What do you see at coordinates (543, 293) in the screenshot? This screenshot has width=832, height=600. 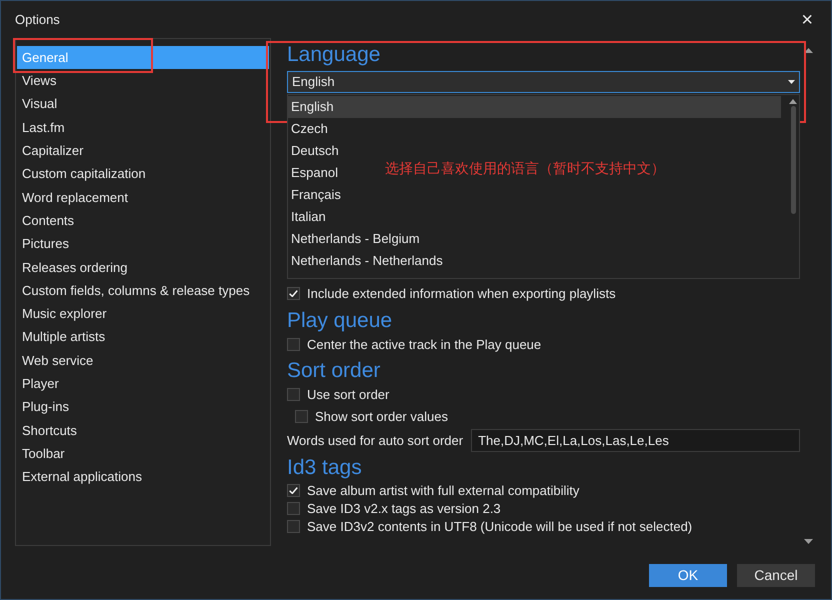 I see `checkbox-option: Include extended information when exporting playlists` at bounding box center [543, 293].